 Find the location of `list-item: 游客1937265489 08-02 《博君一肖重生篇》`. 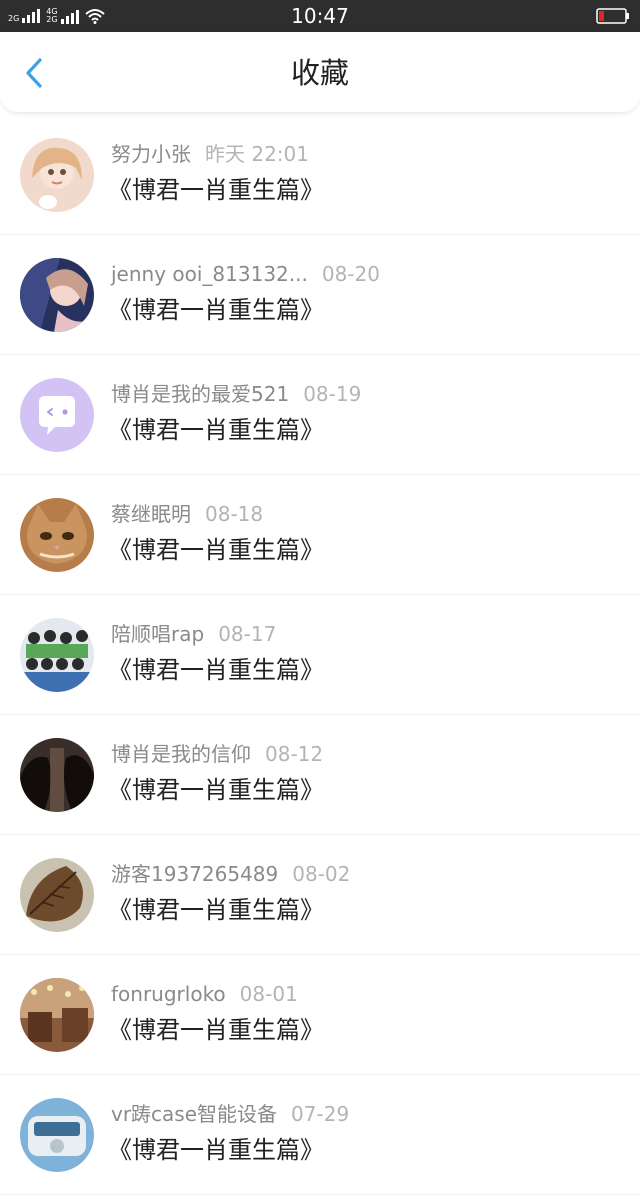

list-item: 游客1937265489 08-02 《博君一肖重生篇》 is located at coordinates (320, 895).